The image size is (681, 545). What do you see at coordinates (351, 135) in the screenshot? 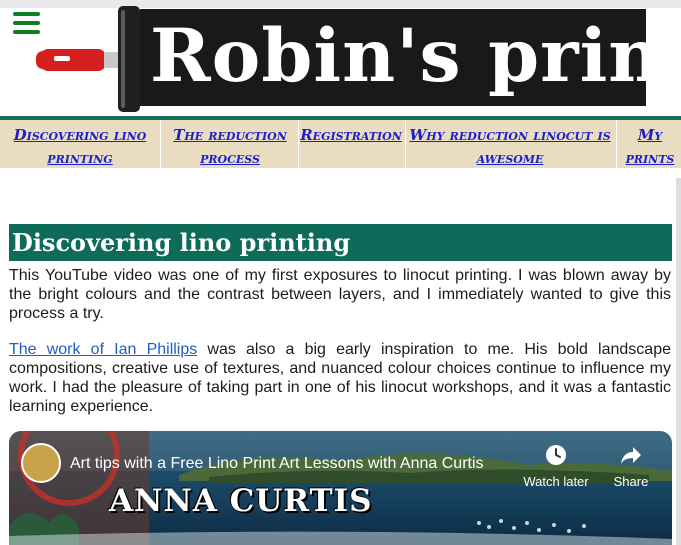
I see `nav-link-registration: Registration` at bounding box center [351, 135].